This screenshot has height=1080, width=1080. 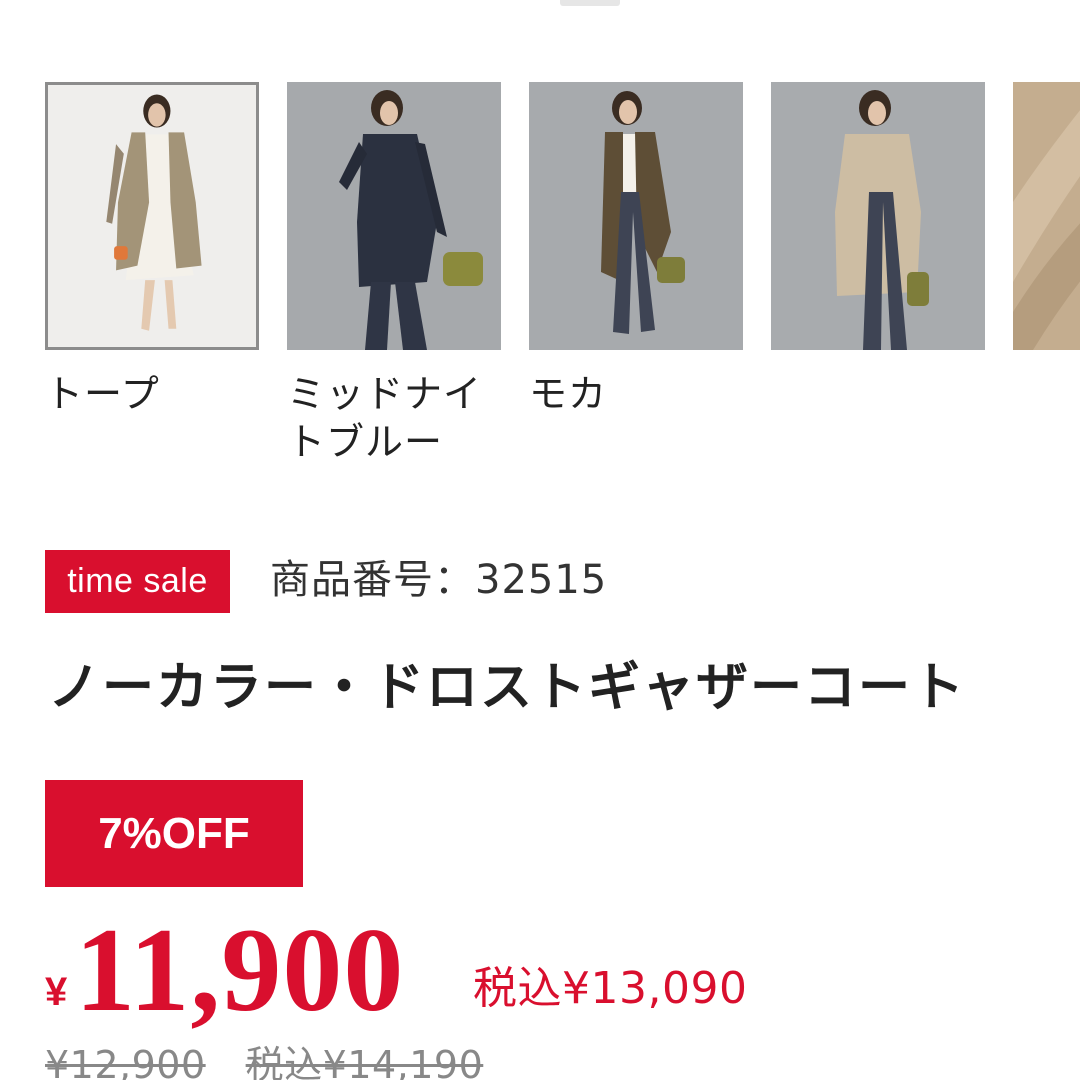 I want to click on swatch-taupe: トープ, so click(x=152, y=250).